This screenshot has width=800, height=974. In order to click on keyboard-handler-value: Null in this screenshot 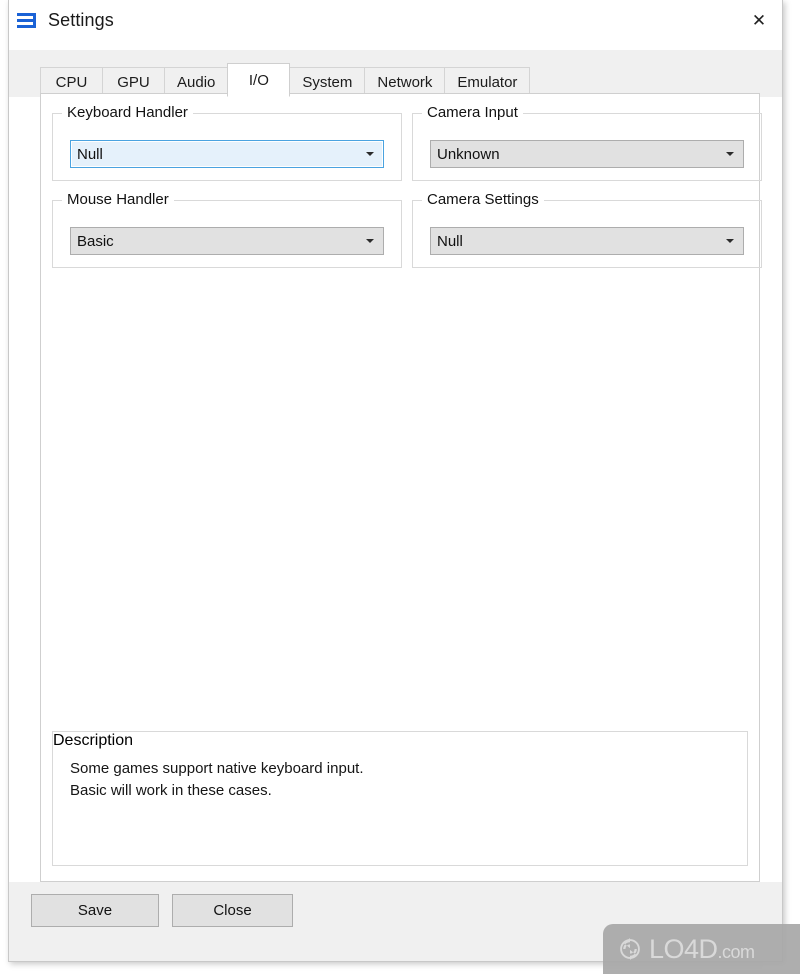, I will do `click(90, 154)`.